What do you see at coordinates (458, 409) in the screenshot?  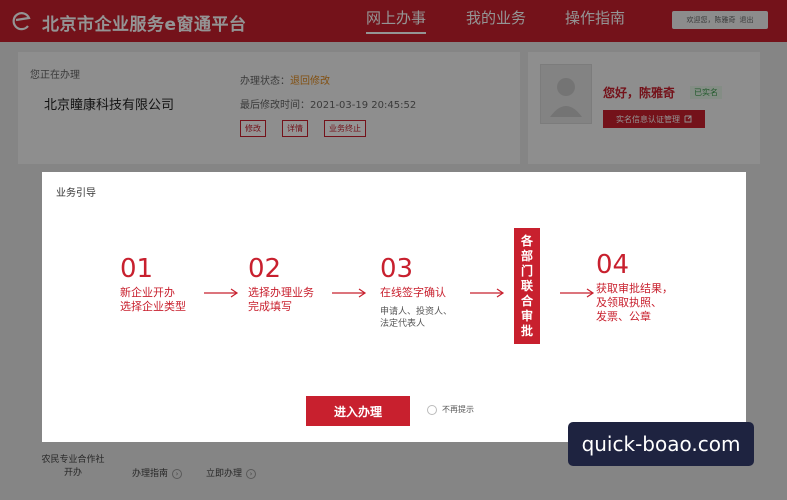 I see `no-remind-label: 不再提示` at bounding box center [458, 409].